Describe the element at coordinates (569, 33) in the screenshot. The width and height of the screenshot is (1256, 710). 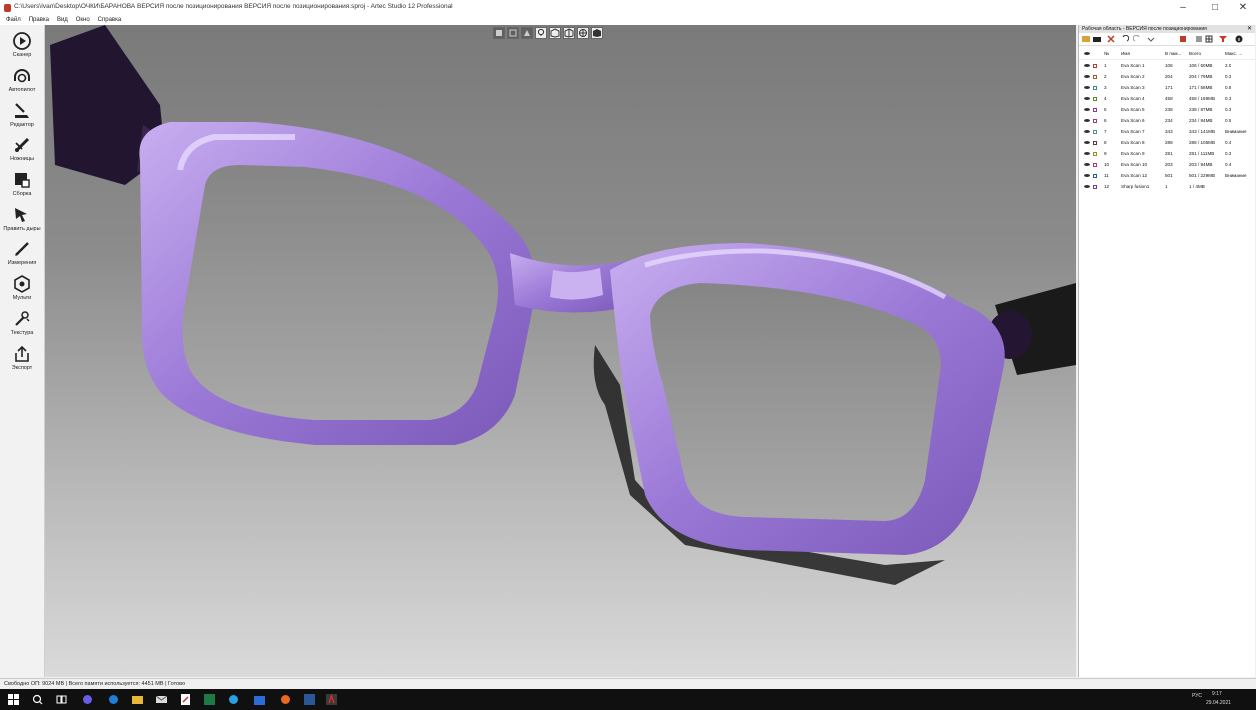
I see `cube-side-icon` at that location.